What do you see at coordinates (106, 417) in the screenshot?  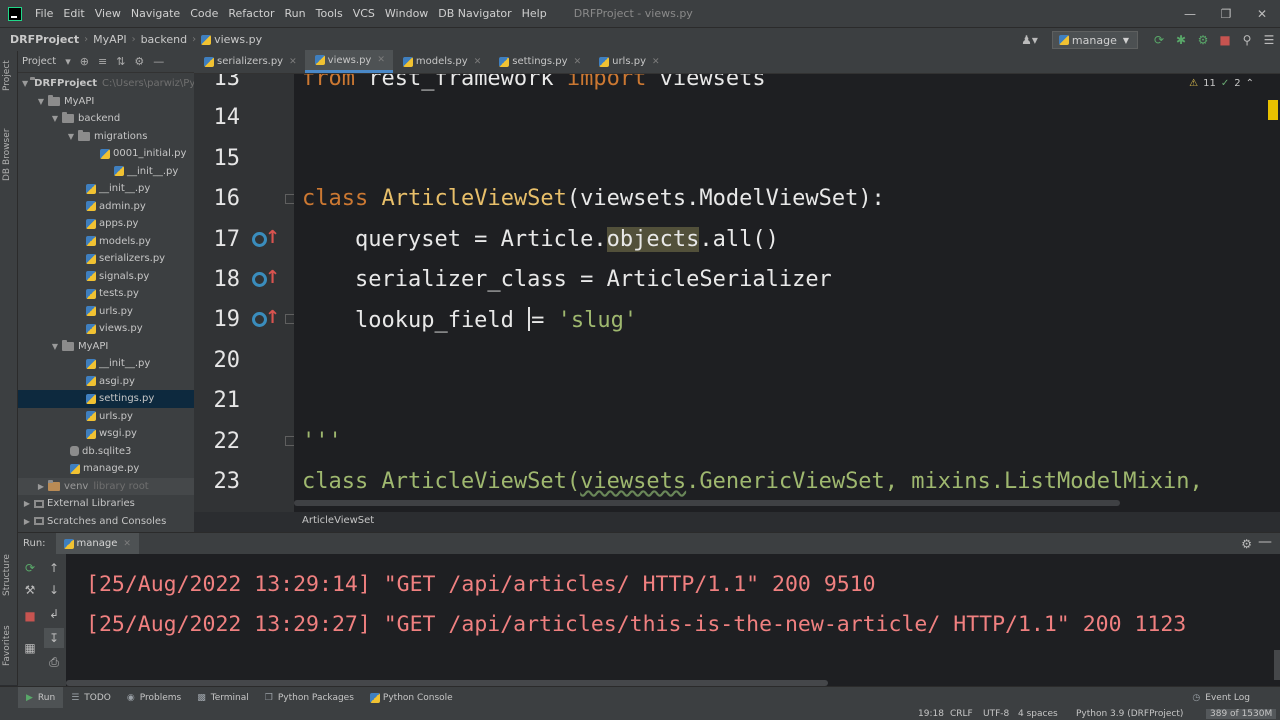 I see `tree-item-file: urls.py` at bounding box center [106, 417].